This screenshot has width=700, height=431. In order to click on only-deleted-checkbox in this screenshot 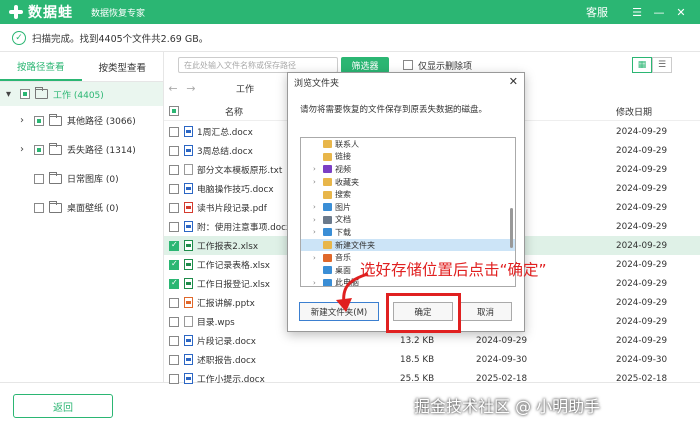, I will do `click(408, 65)`.